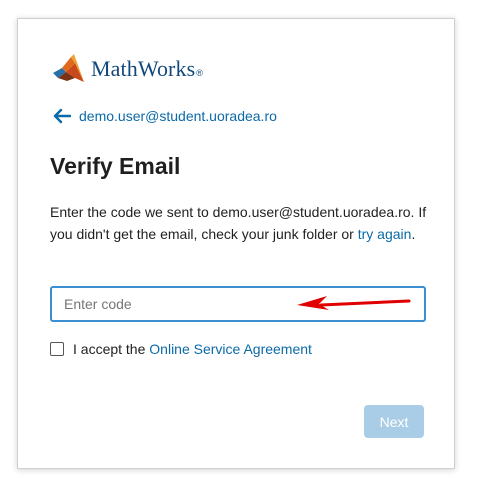 This screenshot has width=479, height=491. I want to click on arrow-left-icon, so click(62, 116).